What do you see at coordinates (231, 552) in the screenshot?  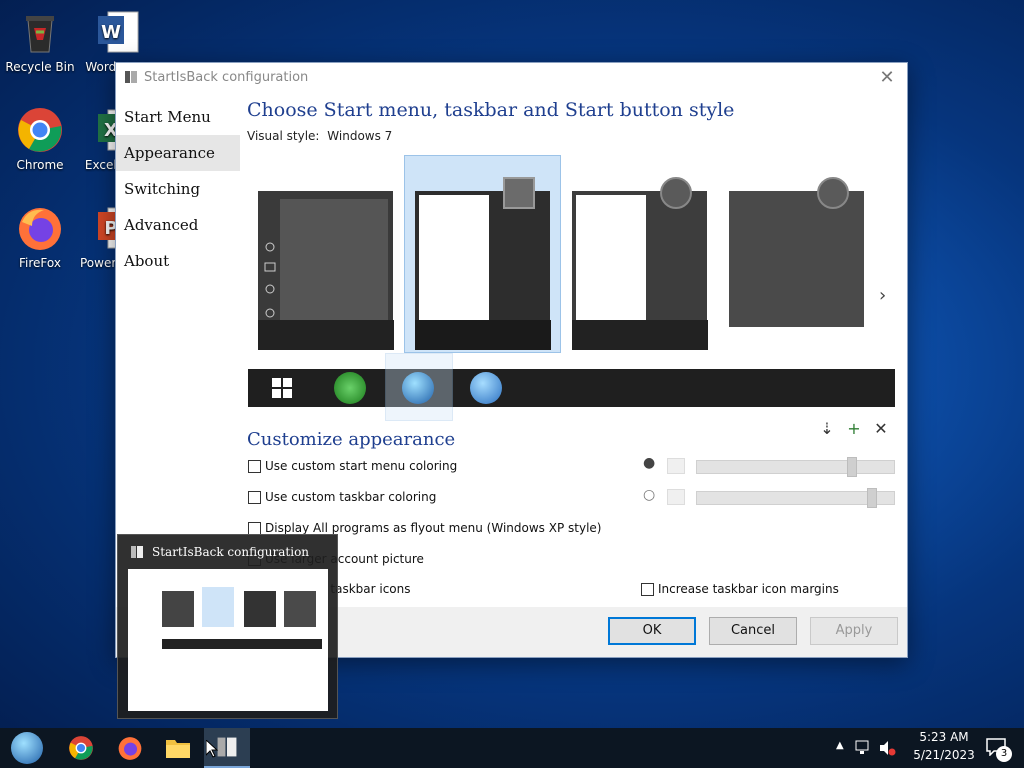 I see `thumbnail-title: StartIsBack configuration` at bounding box center [231, 552].